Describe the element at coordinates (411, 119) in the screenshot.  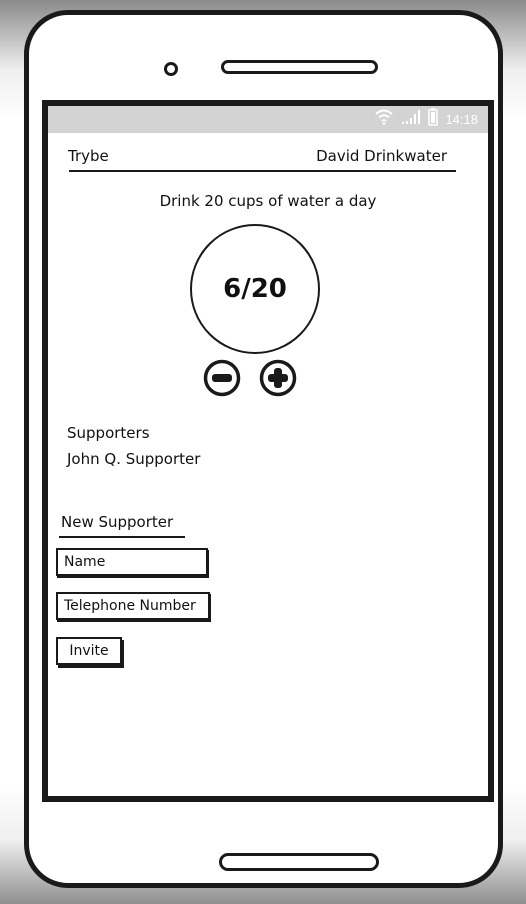
I see `signal-icon` at that location.